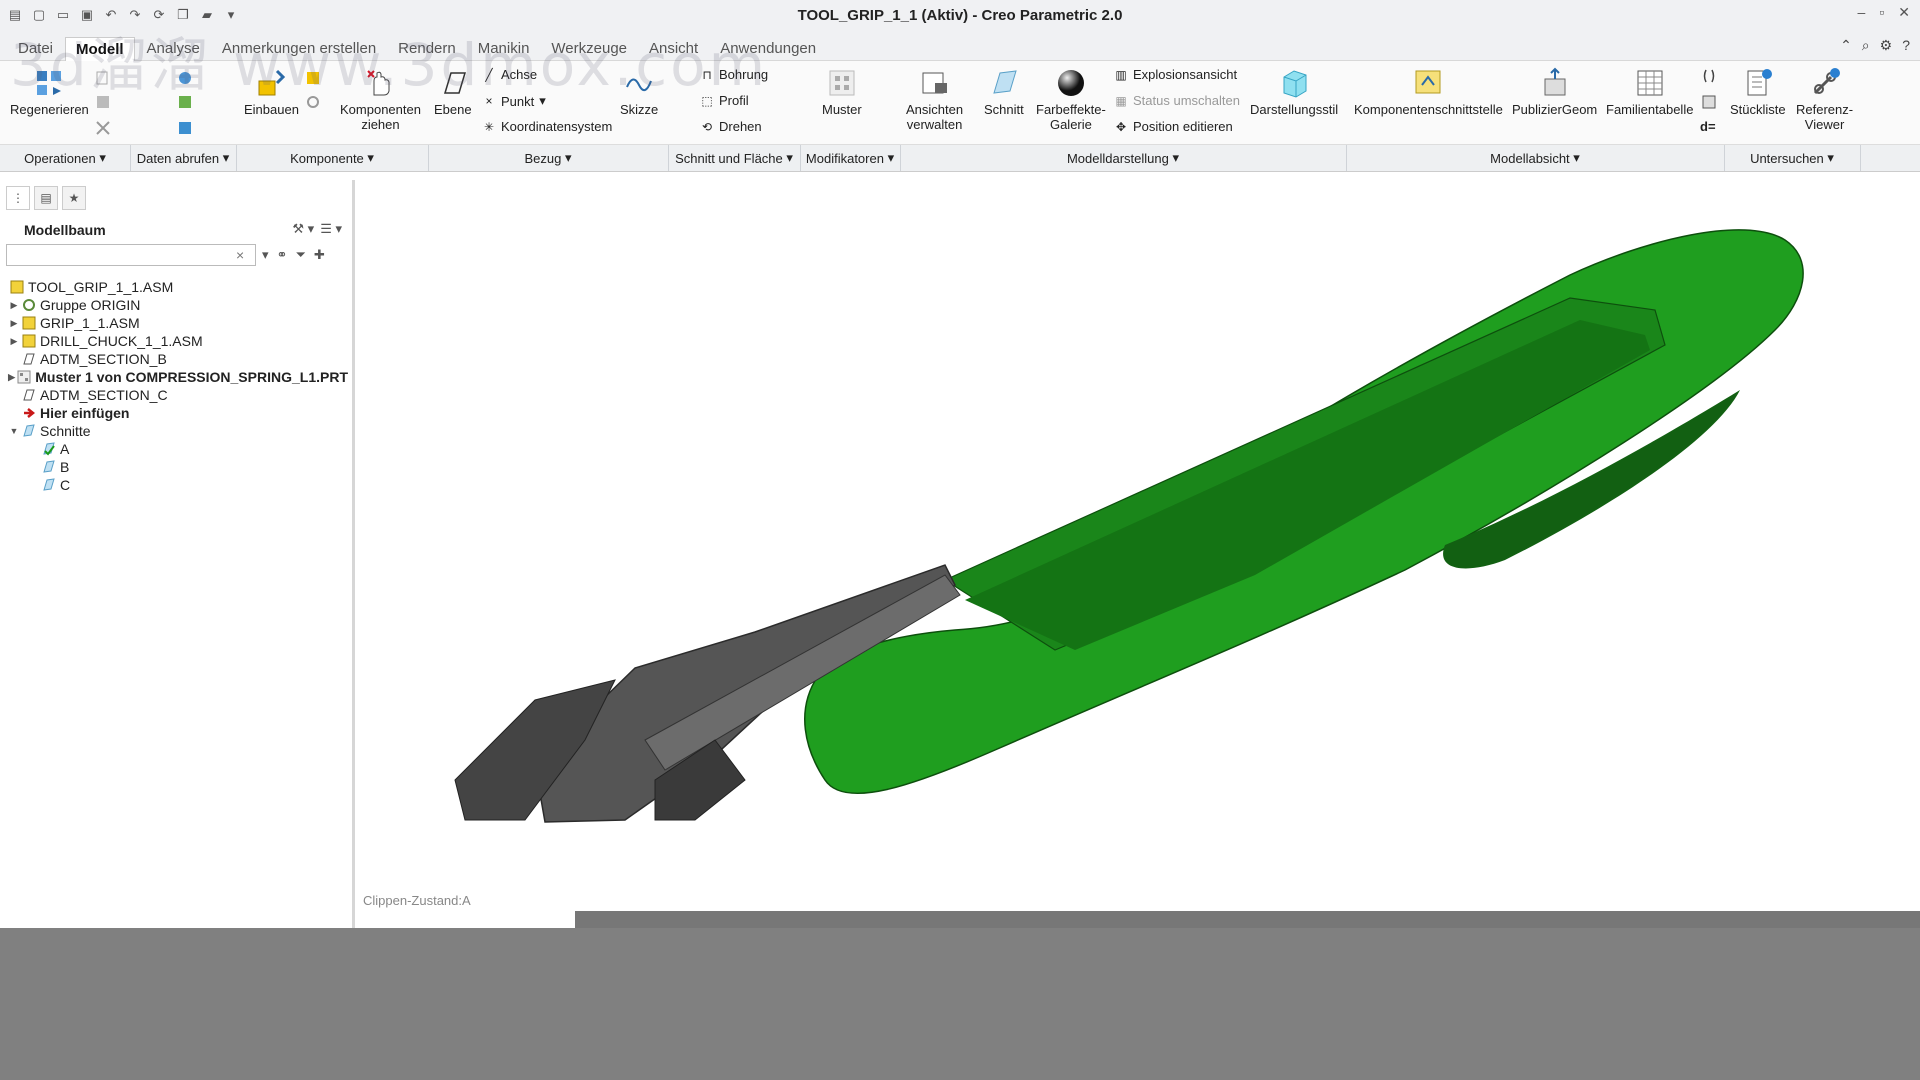 This screenshot has height=1080, width=1920. What do you see at coordinates (639, 83) in the screenshot?
I see `sketch-icon` at bounding box center [639, 83].